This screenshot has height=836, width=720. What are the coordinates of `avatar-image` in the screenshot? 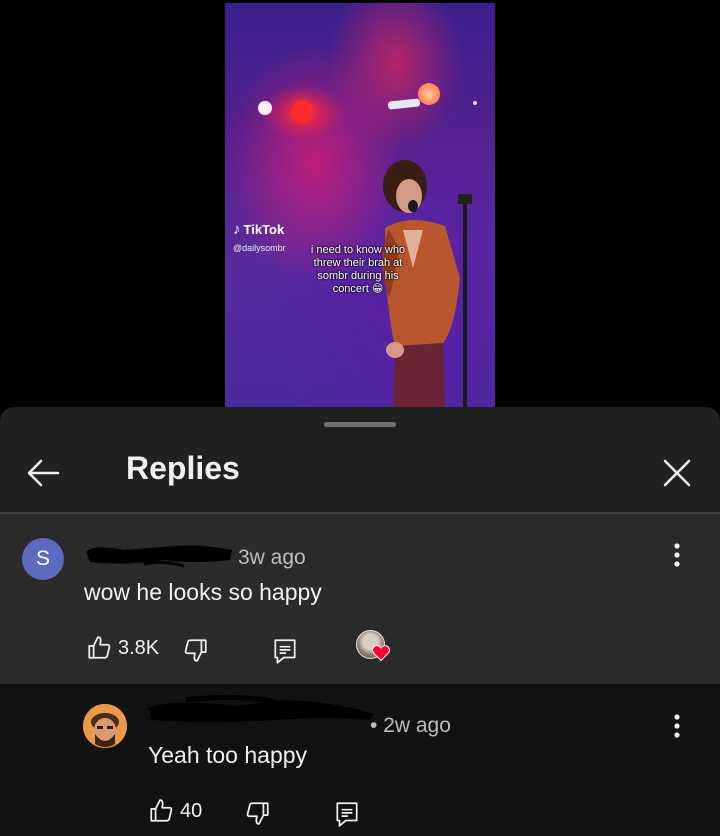 It's located at (105, 726).